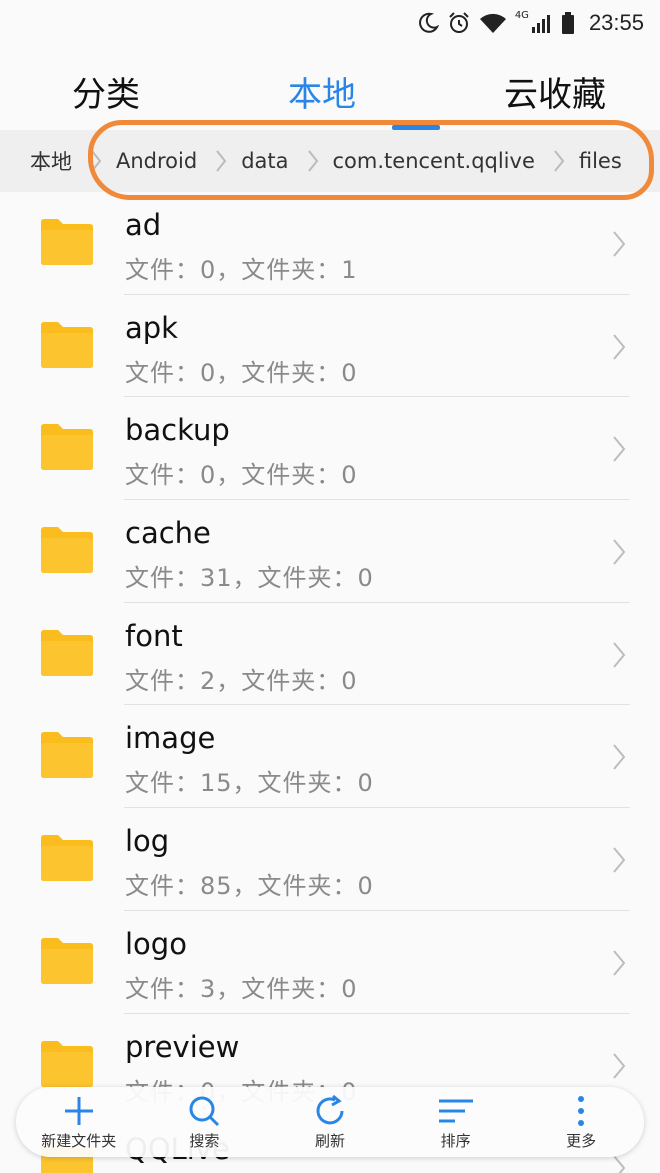 The width and height of the screenshot is (660, 1173). What do you see at coordinates (51, 161) in the screenshot?
I see `breadcrumb-local: 本地` at bounding box center [51, 161].